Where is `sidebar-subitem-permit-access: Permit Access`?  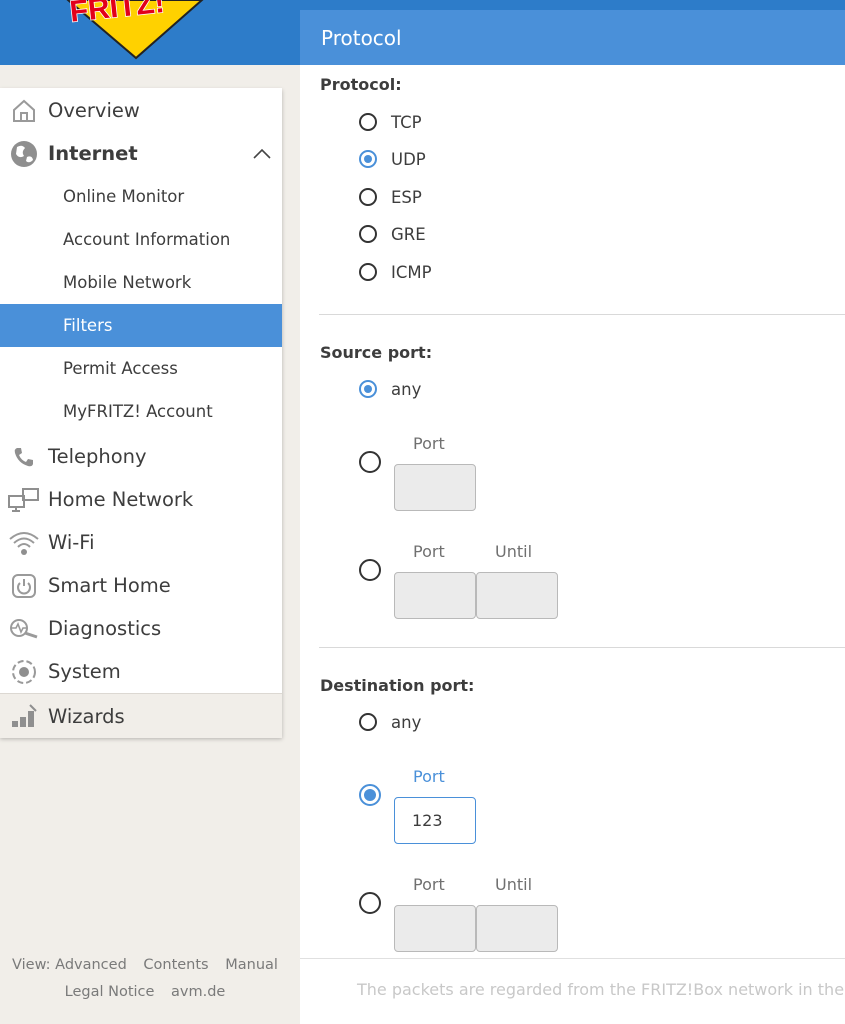 sidebar-subitem-permit-access: Permit Access is located at coordinates (141, 368).